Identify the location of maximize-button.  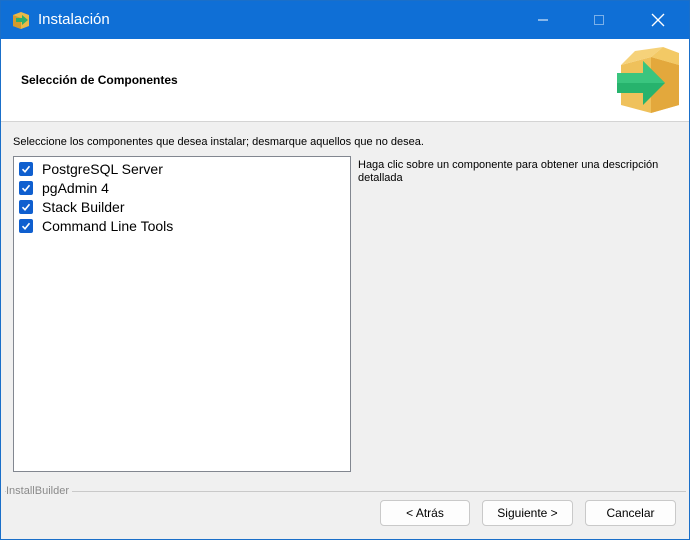
(599, 20).